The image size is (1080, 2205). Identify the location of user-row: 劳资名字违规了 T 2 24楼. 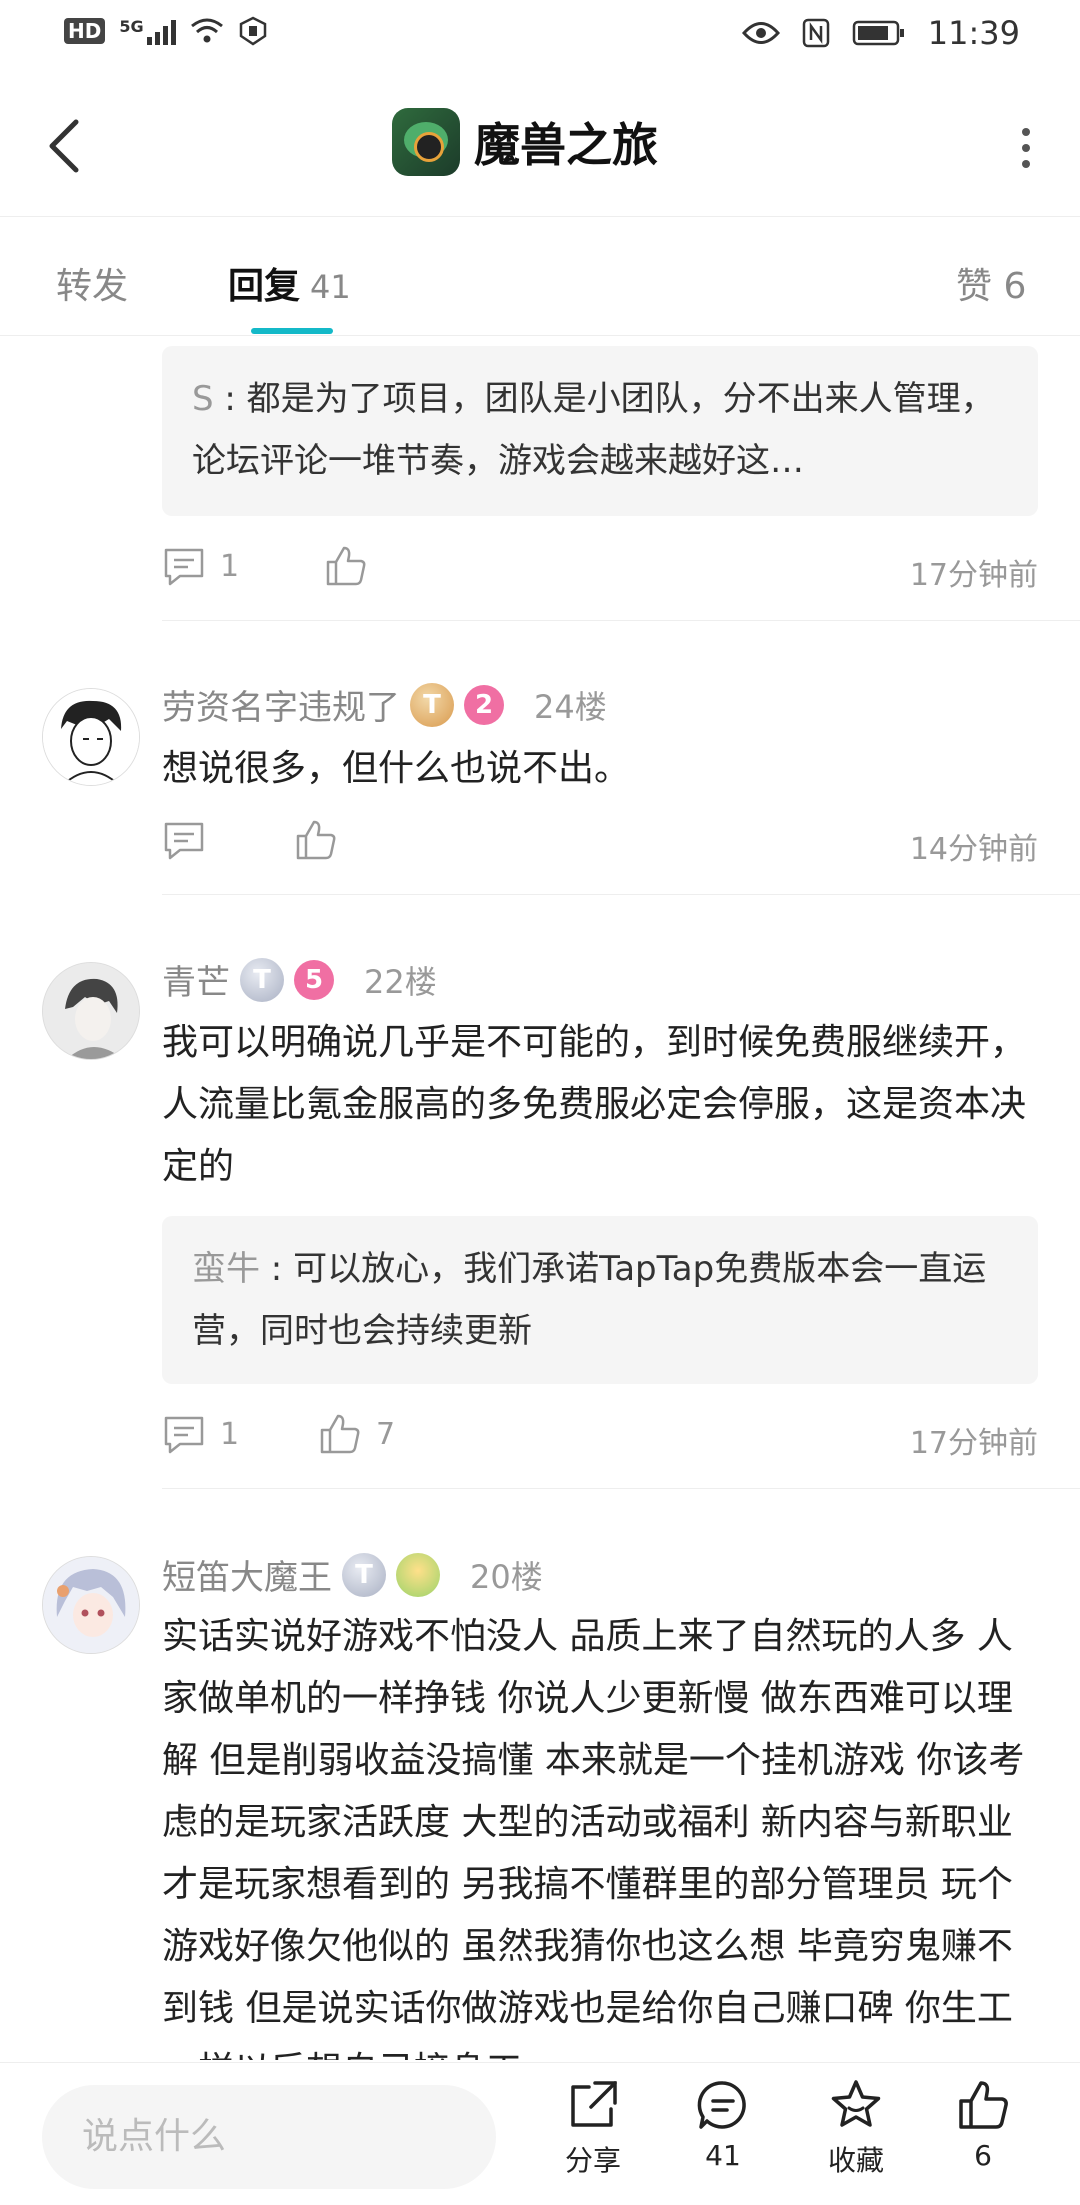
(384, 704).